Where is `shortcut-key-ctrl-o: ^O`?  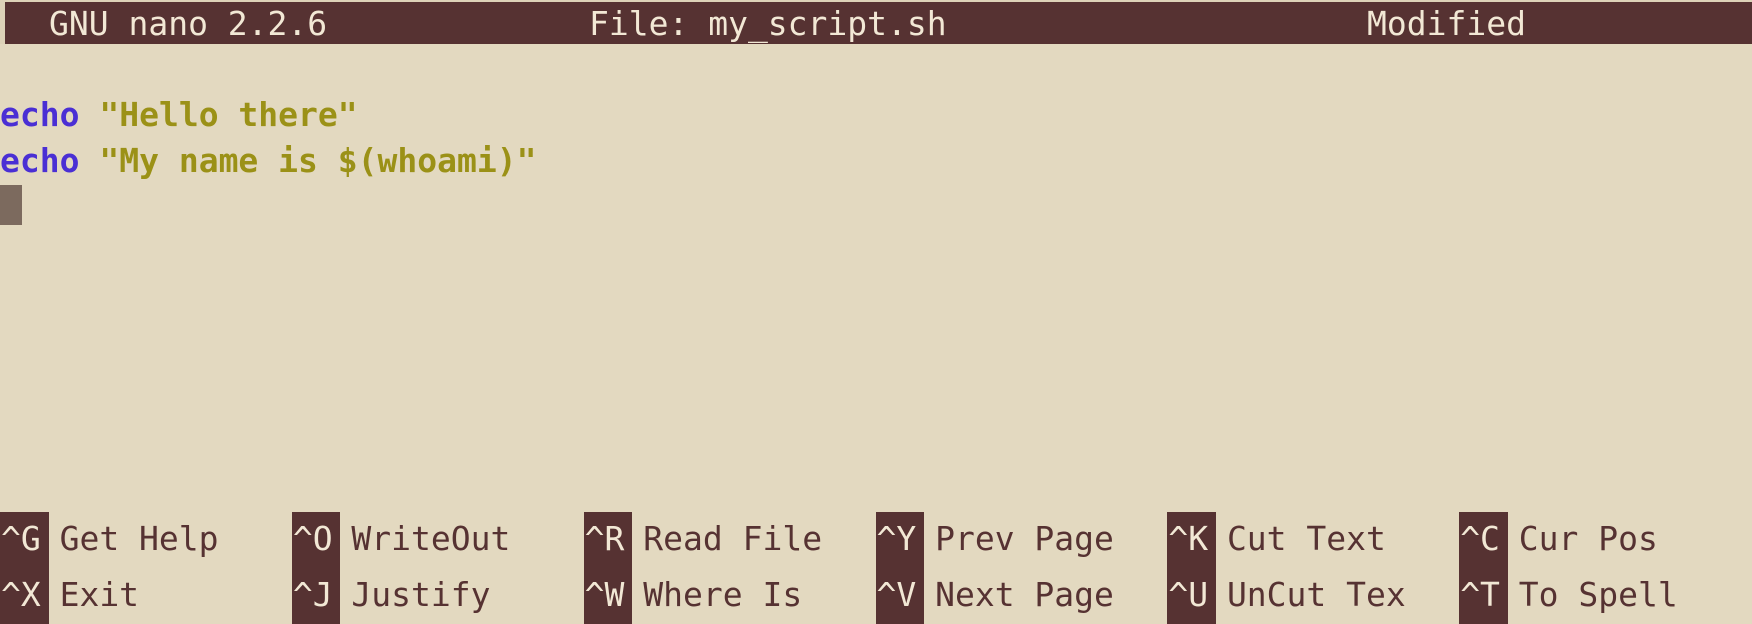
shortcut-key-ctrl-o: ^O is located at coordinates (316, 540).